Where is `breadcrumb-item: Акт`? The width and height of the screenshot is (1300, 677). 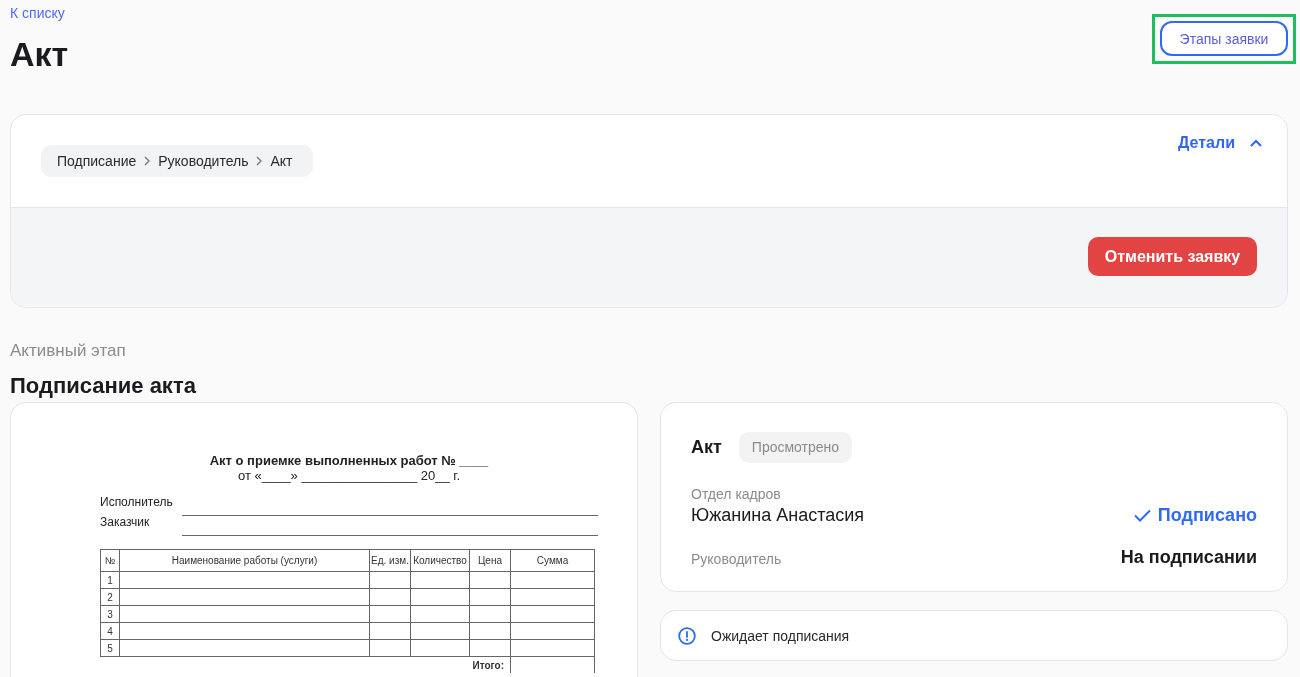 breadcrumb-item: Акт is located at coordinates (281, 161).